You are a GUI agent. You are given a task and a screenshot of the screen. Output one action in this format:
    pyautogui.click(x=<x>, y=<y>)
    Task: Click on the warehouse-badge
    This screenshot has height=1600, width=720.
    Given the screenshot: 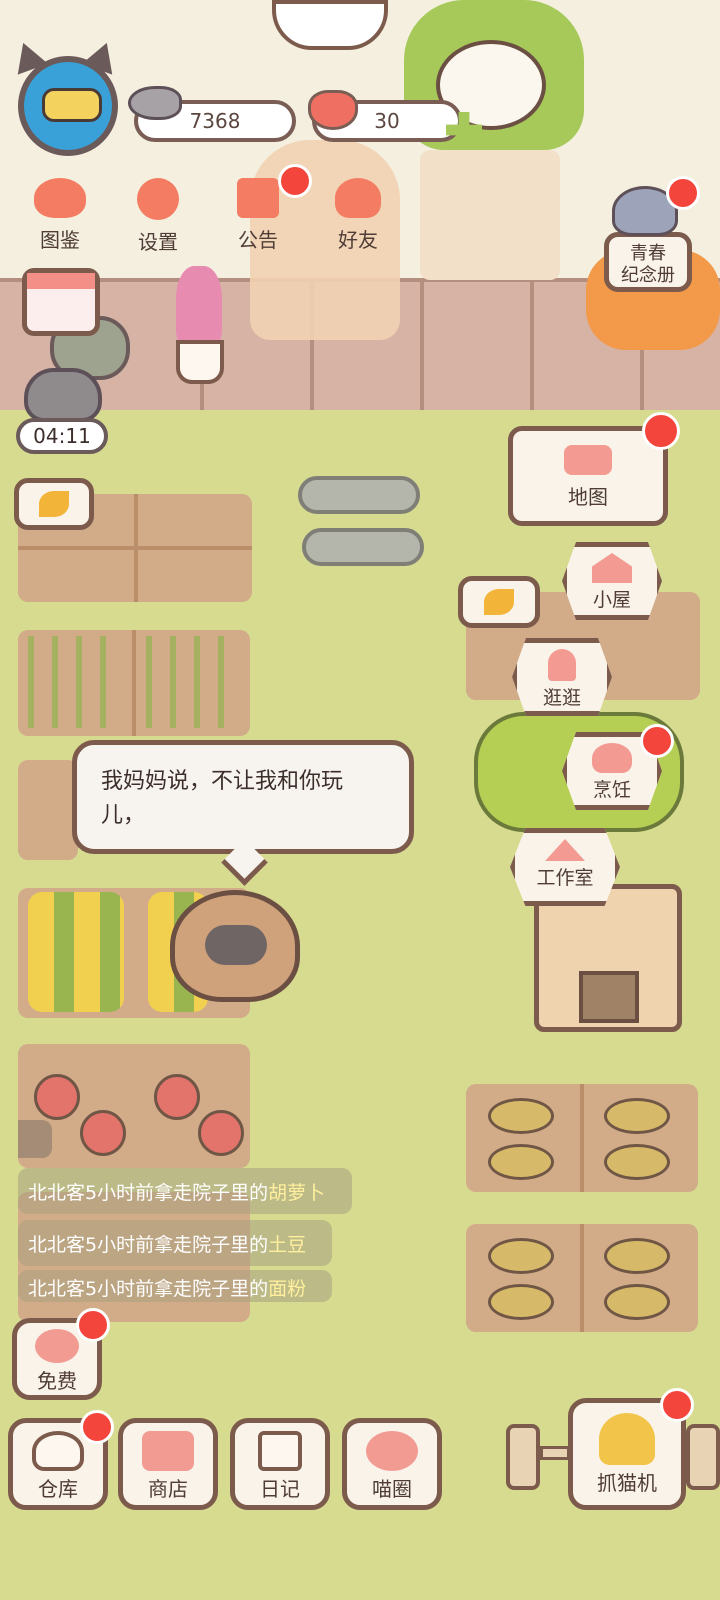 What is the action you would take?
    pyautogui.click(x=97, y=1427)
    